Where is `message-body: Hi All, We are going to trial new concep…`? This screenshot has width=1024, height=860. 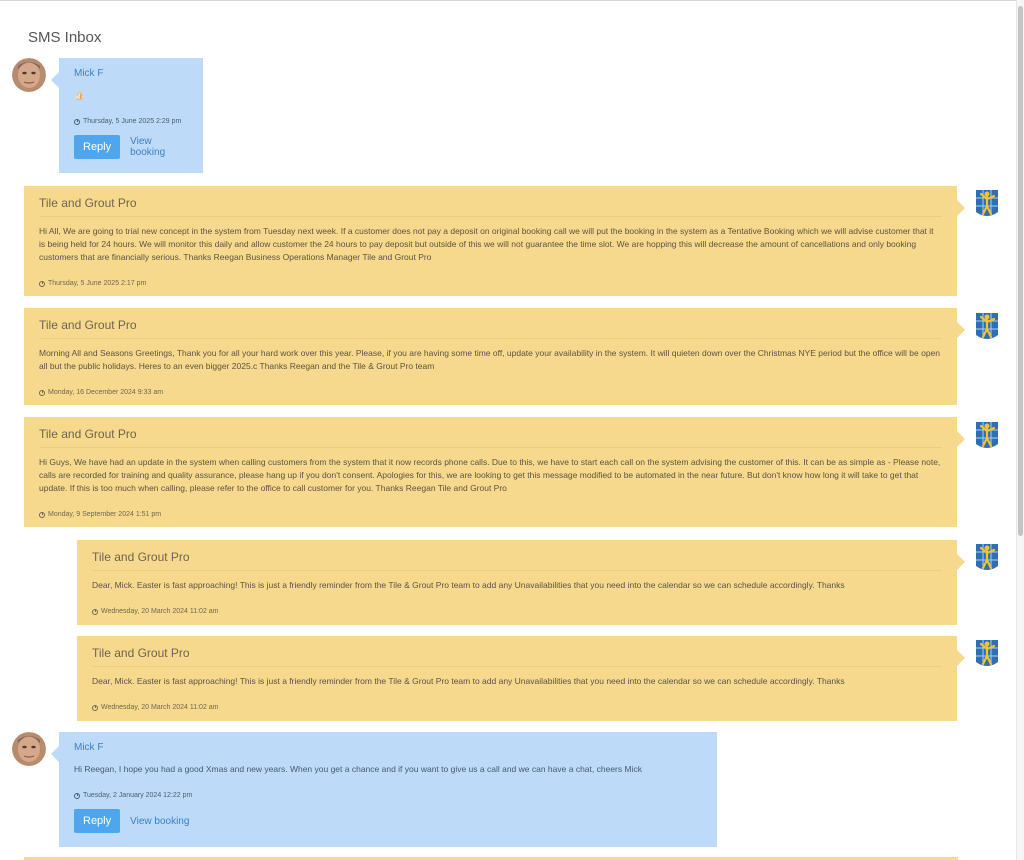
message-body: Hi All, We are going to trial new concep… is located at coordinates (486, 244).